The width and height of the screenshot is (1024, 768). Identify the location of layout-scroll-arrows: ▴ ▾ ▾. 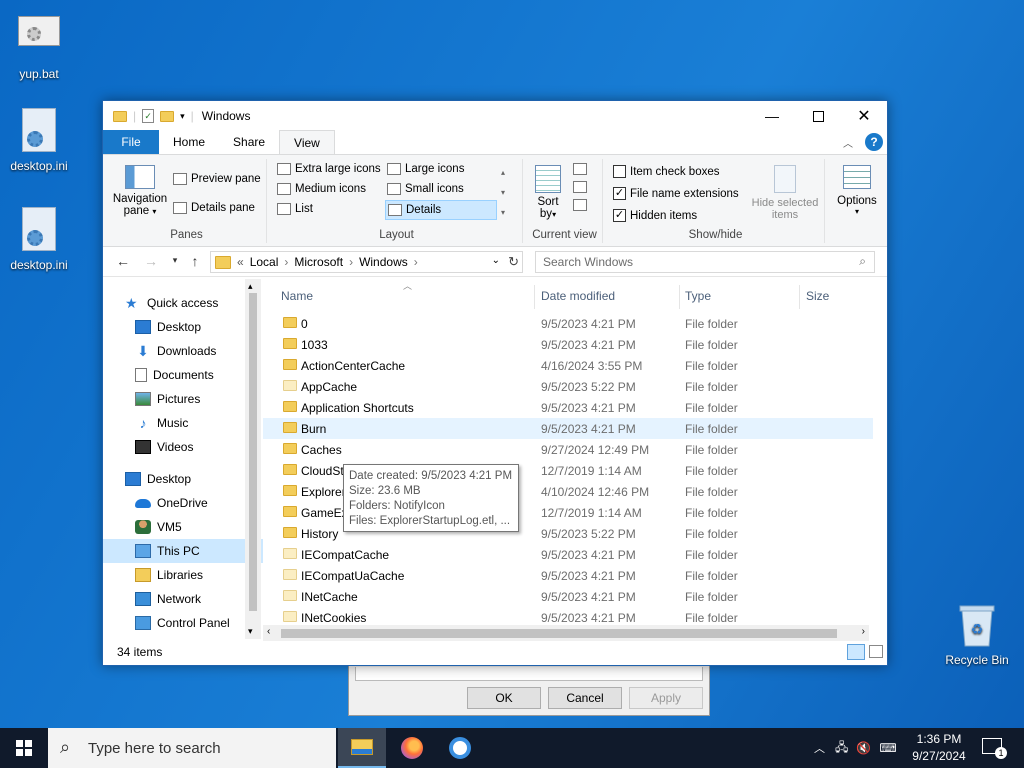
(503, 193).